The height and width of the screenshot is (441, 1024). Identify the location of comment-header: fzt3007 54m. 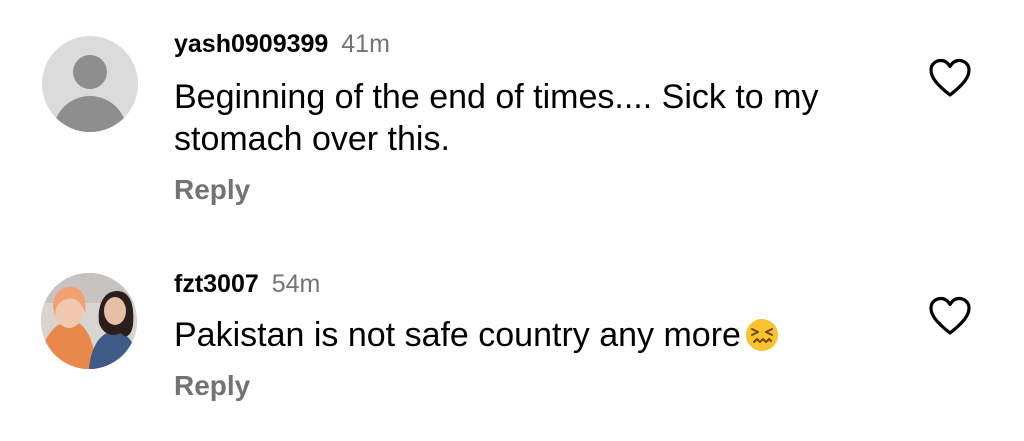
(247, 284).